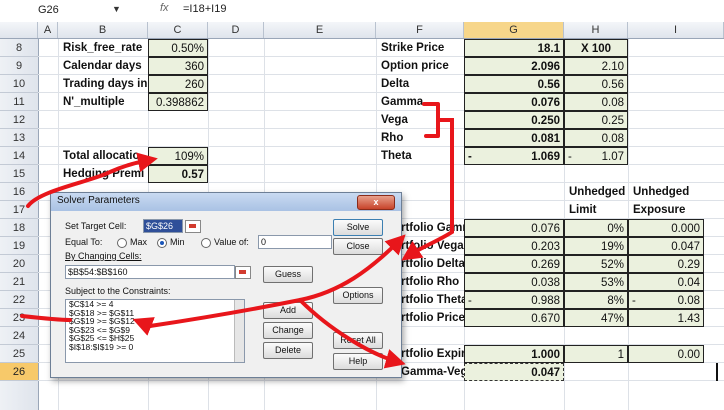 The width and height of the screenshot is (724, 410). I want to click on cell-h13: 0.08, so click(596, 138).